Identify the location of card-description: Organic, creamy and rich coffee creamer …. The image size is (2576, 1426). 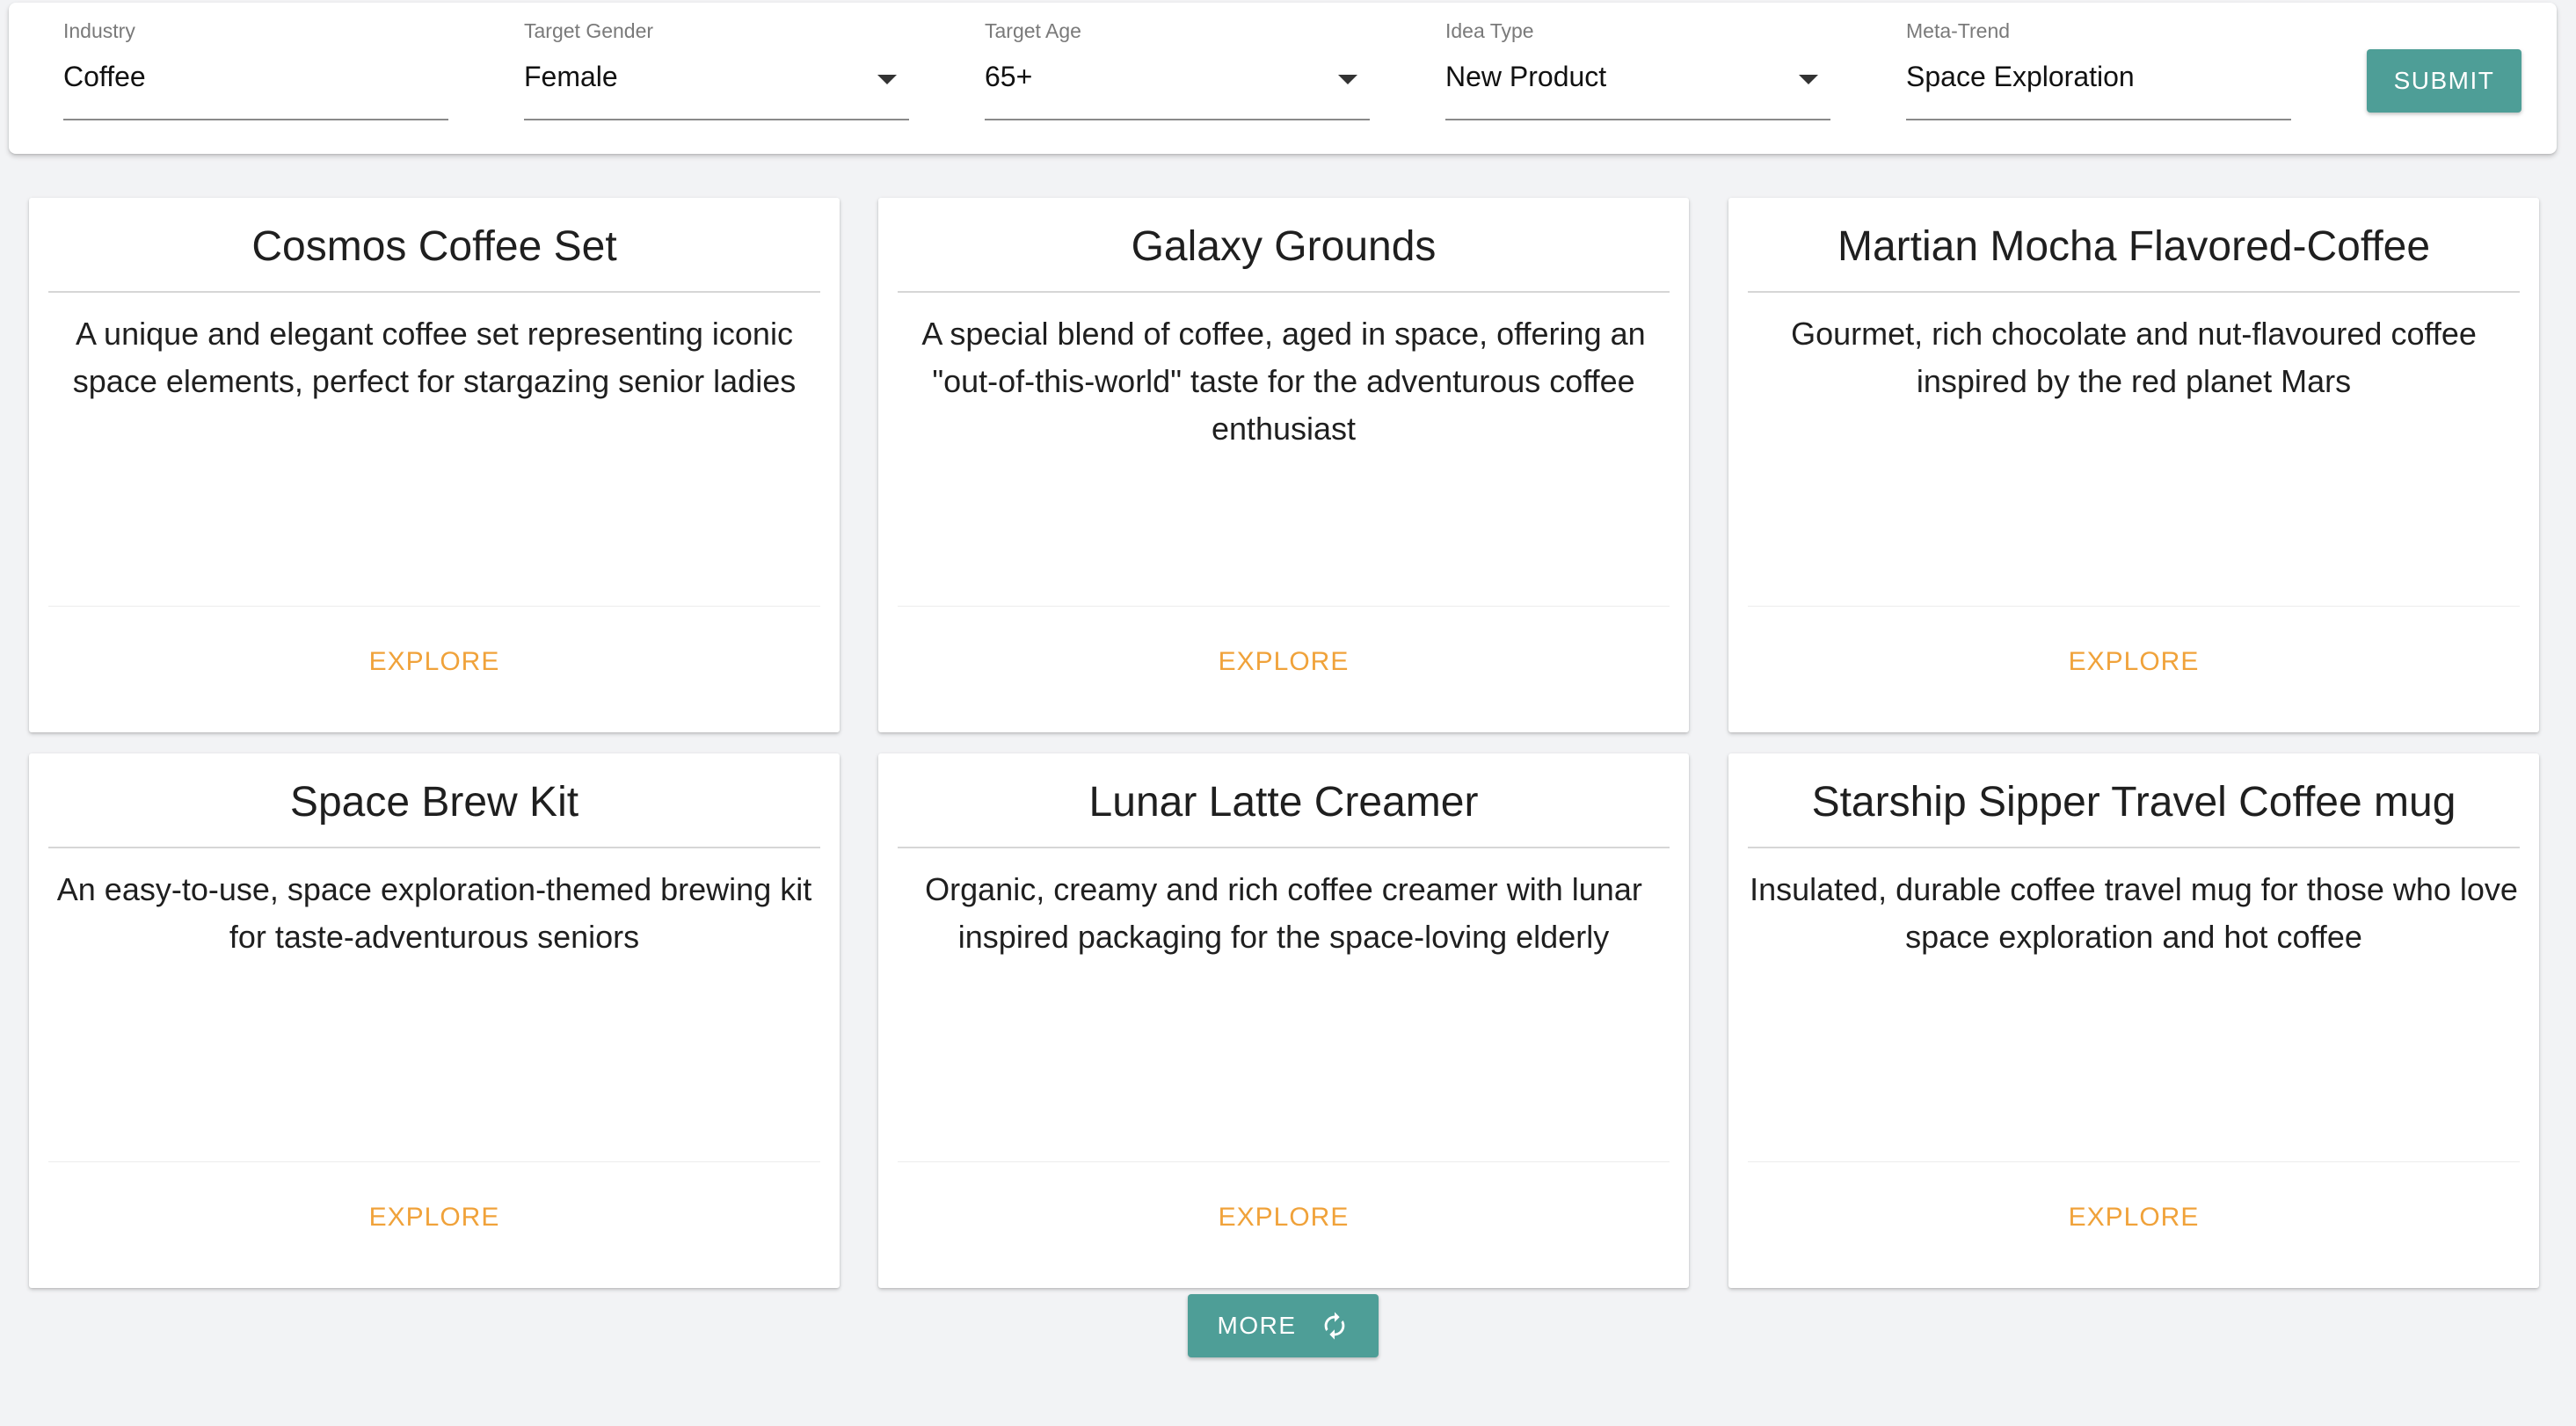
(1283, 913).